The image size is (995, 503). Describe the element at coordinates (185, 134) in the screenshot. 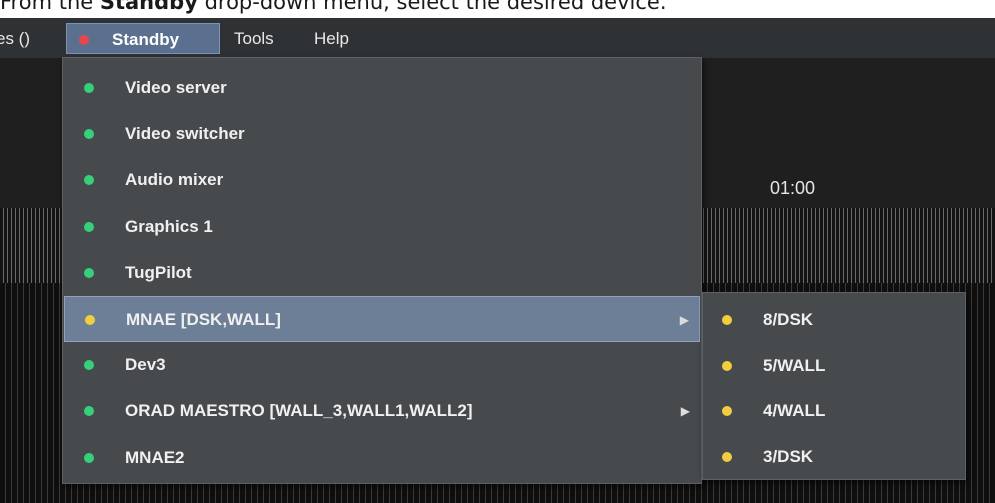

I see `menu-item-label: Video switcher` at that location.